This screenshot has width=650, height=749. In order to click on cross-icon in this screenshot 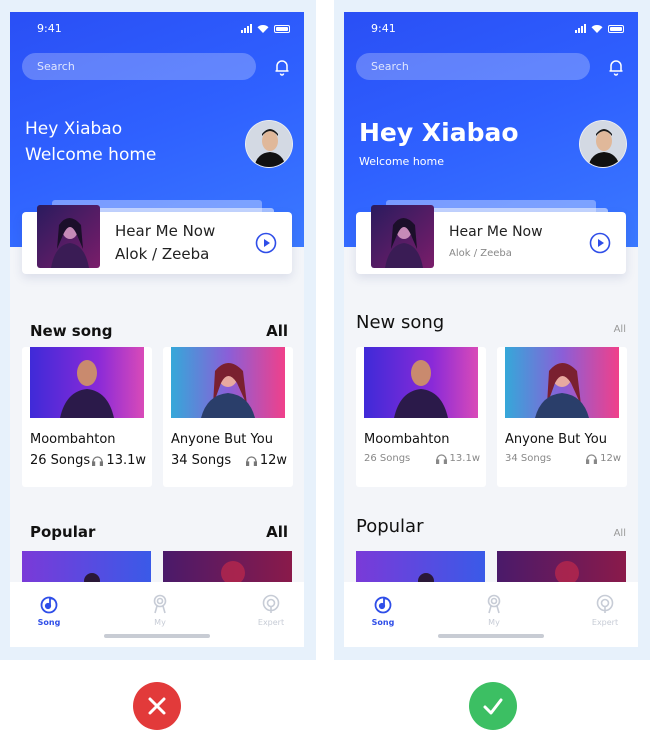, I will do `click(157, 706)`.